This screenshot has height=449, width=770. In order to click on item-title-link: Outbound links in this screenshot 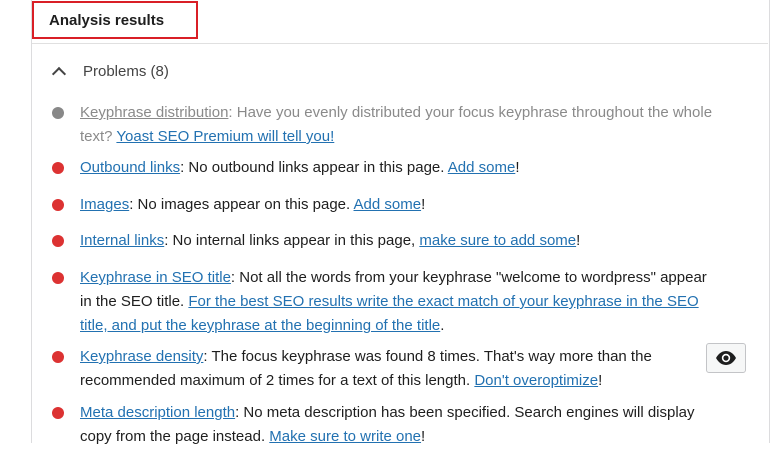, I will do `click(130, 167)`.